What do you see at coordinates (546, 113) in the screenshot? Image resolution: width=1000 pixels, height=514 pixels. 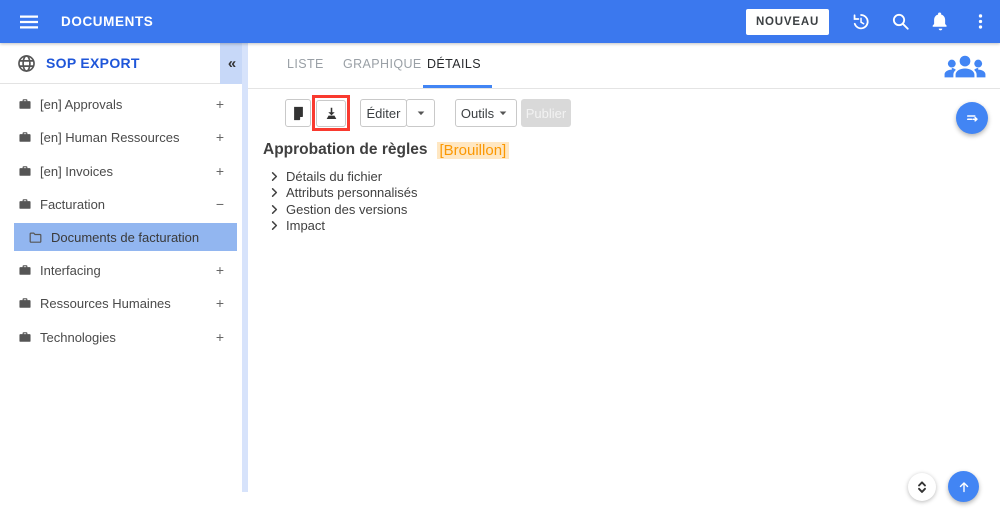 I see `publish-button: Publier` at bounding box center [546, 113].